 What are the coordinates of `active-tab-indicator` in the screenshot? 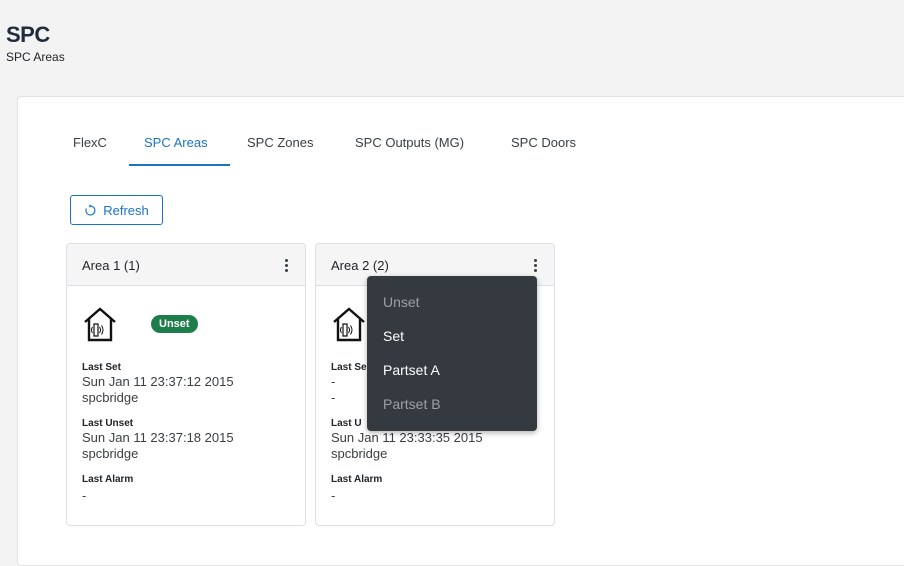 It's located at (179, 165).